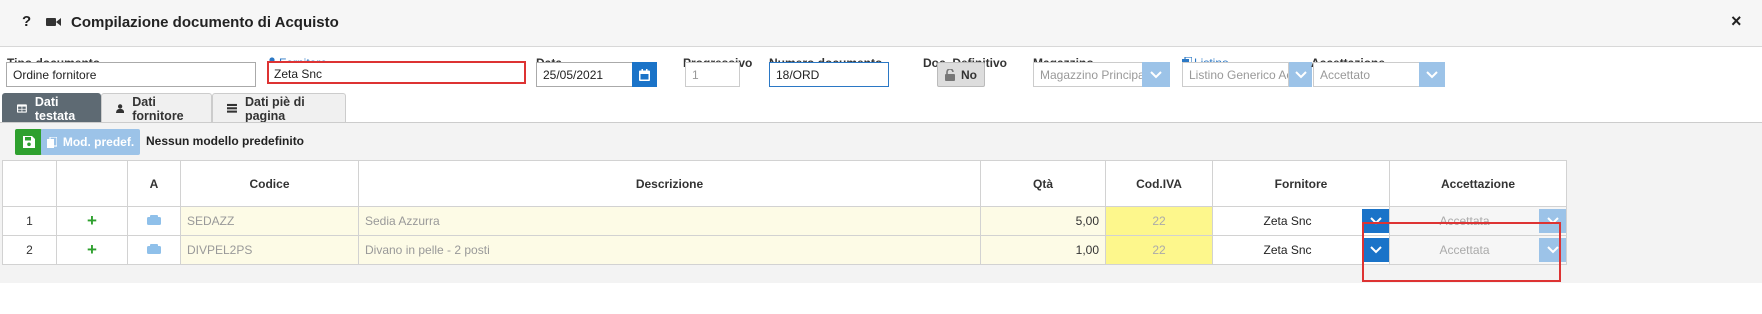 This screenshot has width=1762, height=314. I want to click on copy-icon, so click(51, 142).